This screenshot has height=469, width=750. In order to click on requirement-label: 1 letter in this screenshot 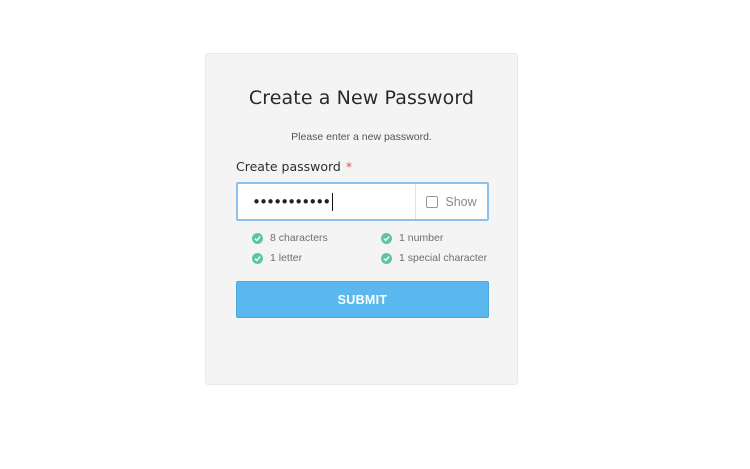, I will do `click(286, 258)`.